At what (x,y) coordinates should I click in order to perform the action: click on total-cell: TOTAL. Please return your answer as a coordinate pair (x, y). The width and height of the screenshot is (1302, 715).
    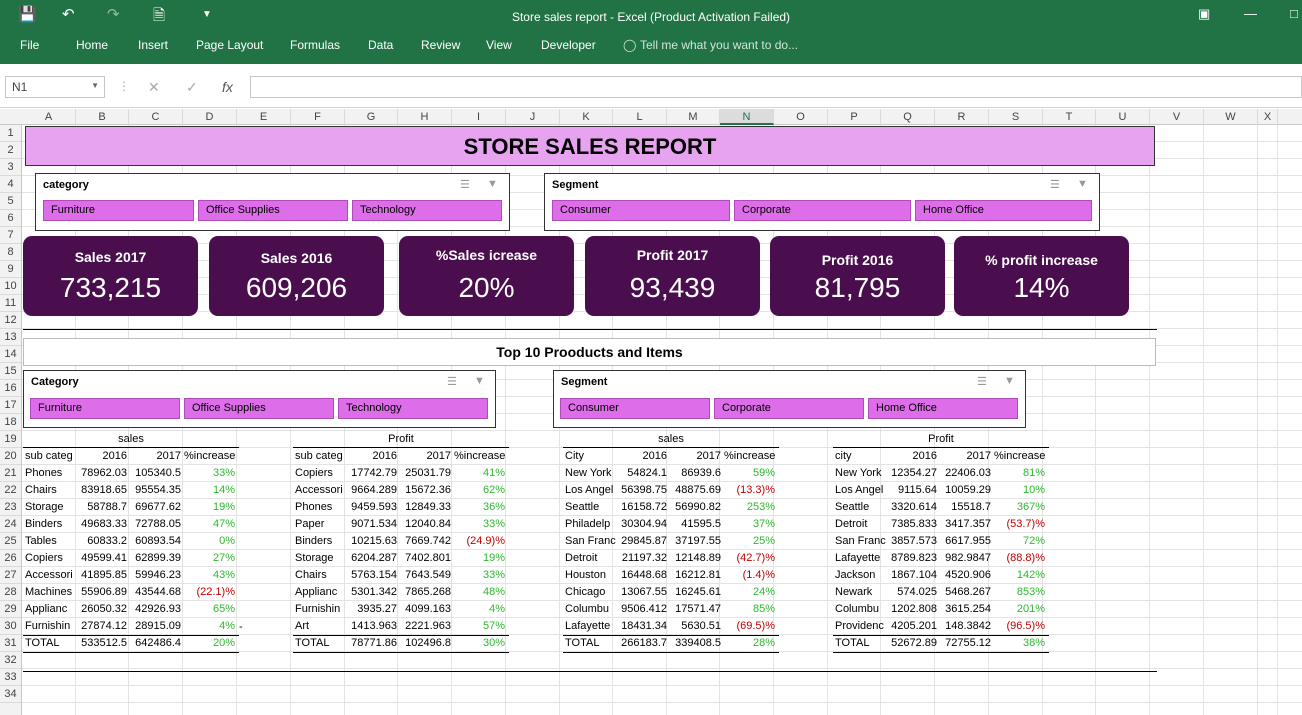
    Looking at the image, I should click on (591, 643).